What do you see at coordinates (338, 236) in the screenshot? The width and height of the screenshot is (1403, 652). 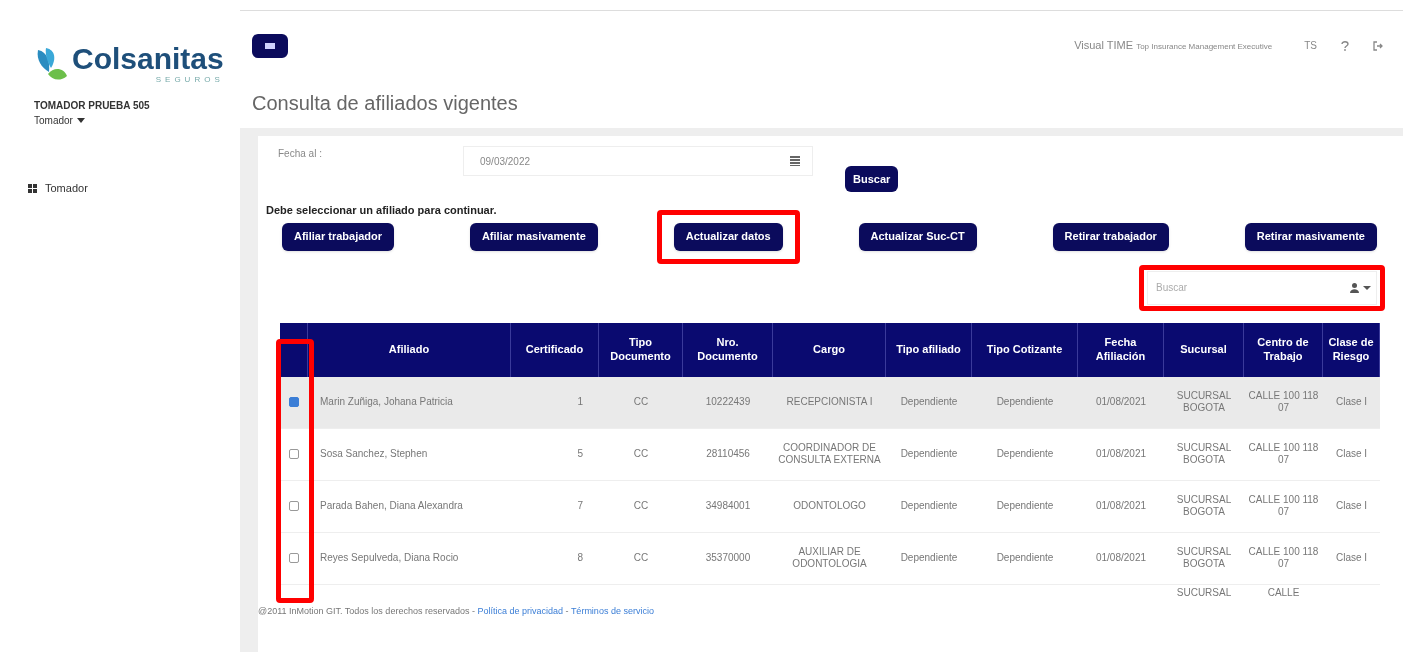 I see `action-button: Afiliar trabajador` at bounding box center [338, 236].